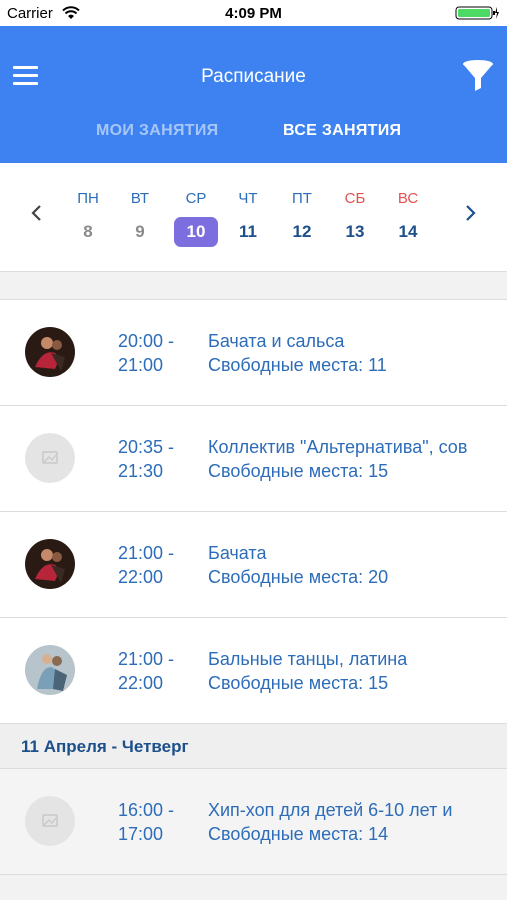  I want to click on day-section-header: 11 Апреля - Четверг, so click(253, 746).